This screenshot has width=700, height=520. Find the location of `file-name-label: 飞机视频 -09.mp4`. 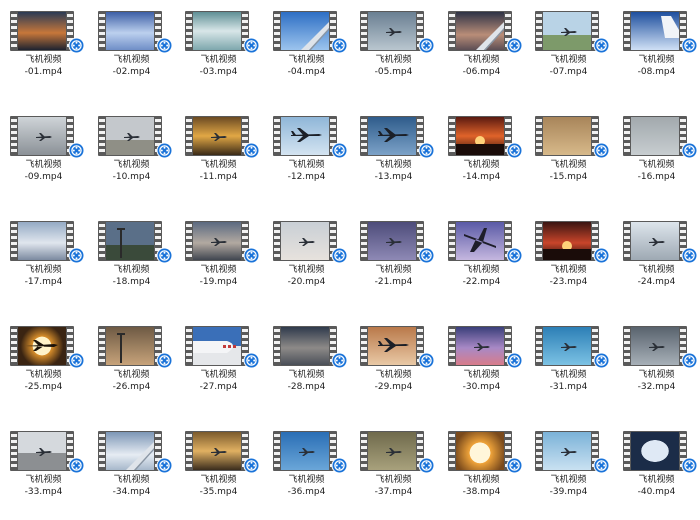

file-name-label: 飞机视频 -09.mp4 is located at coordinates (43, 171).